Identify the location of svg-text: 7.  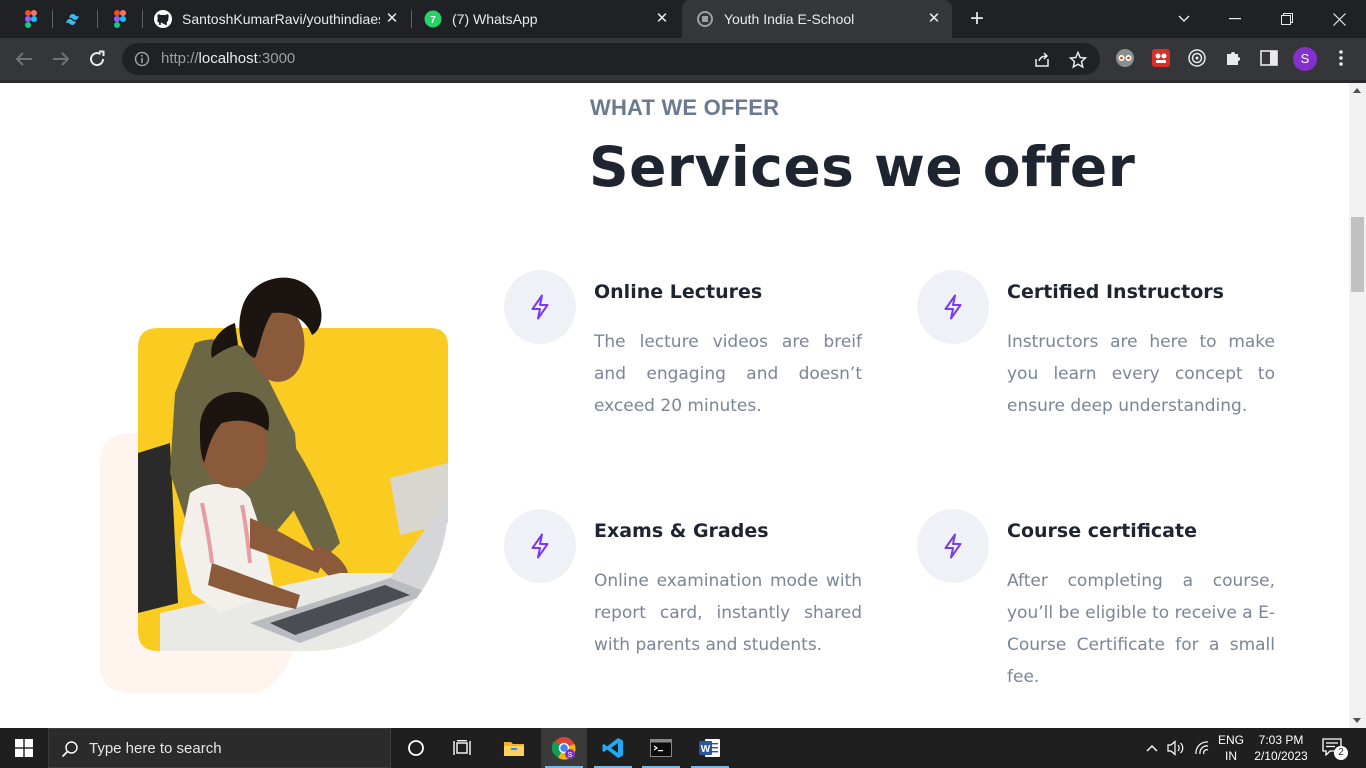
(433, 20).